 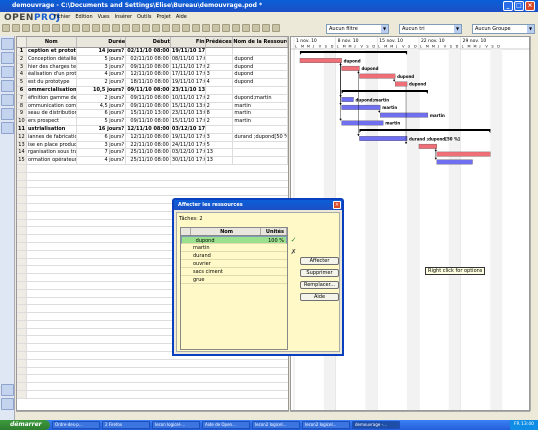 I want to click on task-end: 17/11/10 17:00, so click(x=188, y=75).